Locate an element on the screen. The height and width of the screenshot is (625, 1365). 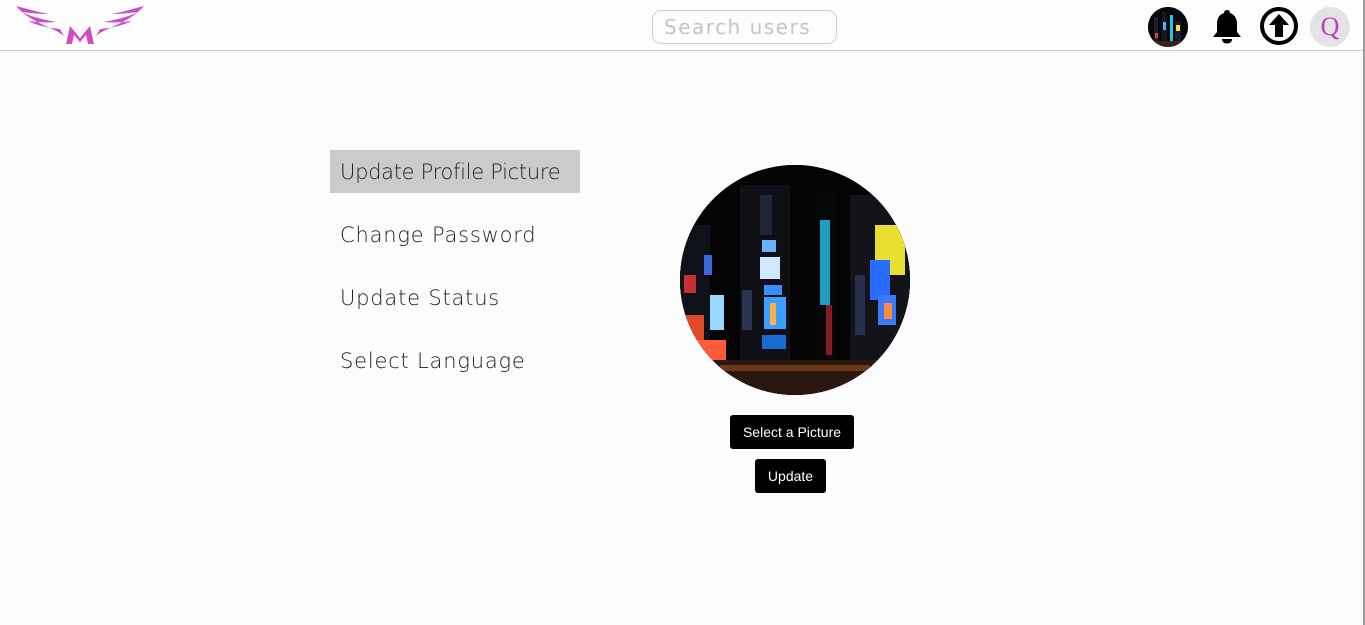
update-button: Update is located at coordinates (790, 476).